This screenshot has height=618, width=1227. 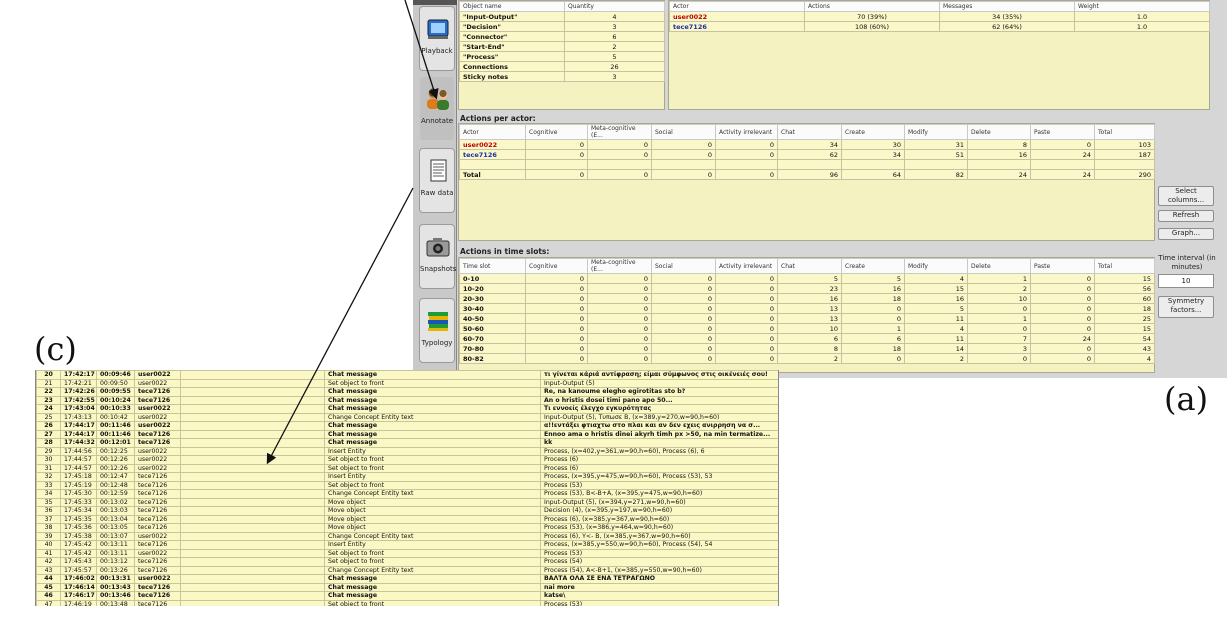 I want to click on arrow-to-annotate, so click(x=421, y=50).